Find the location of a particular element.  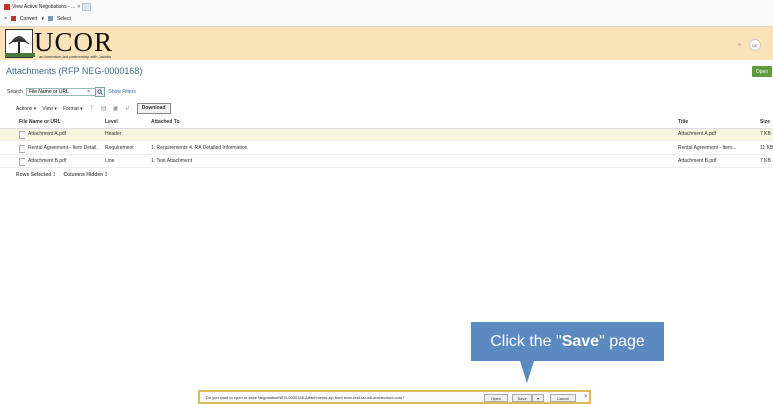

logo-tagline: an Amentum-led partnership with Jacobs is located at coordinates (75, 56).